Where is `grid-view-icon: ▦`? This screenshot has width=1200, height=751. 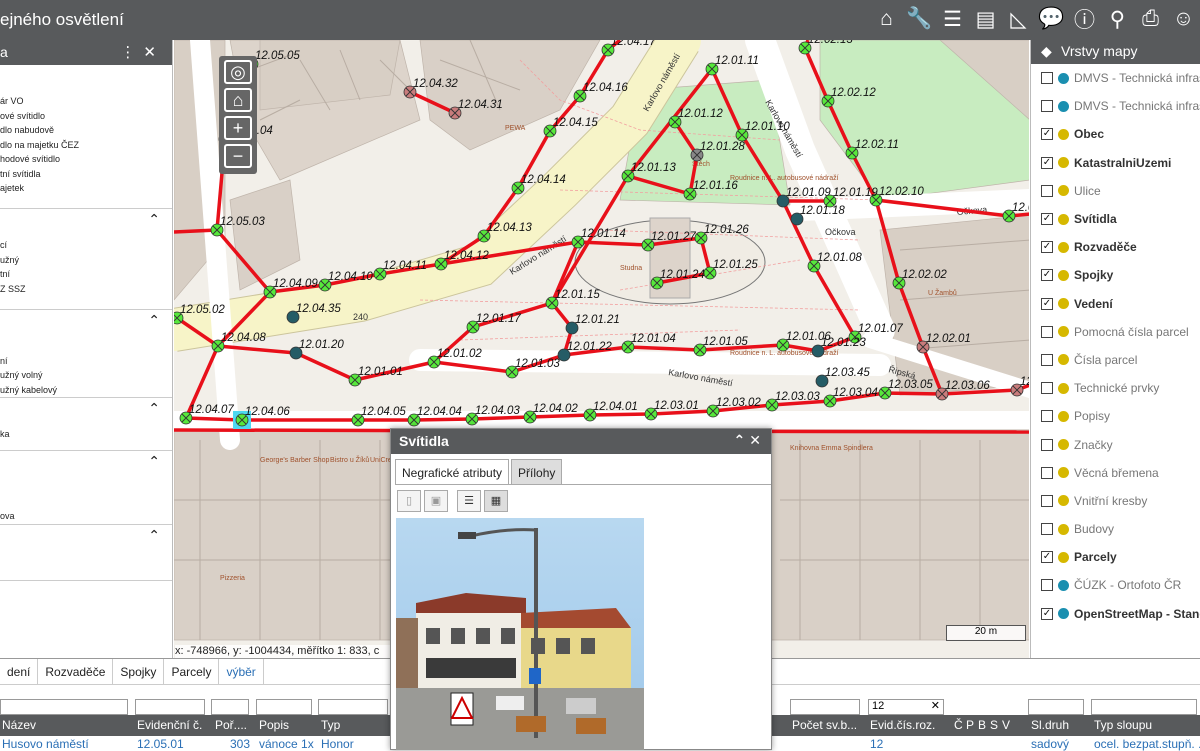 grid-view-icon: ▦ is located at coordinates (496, 501).